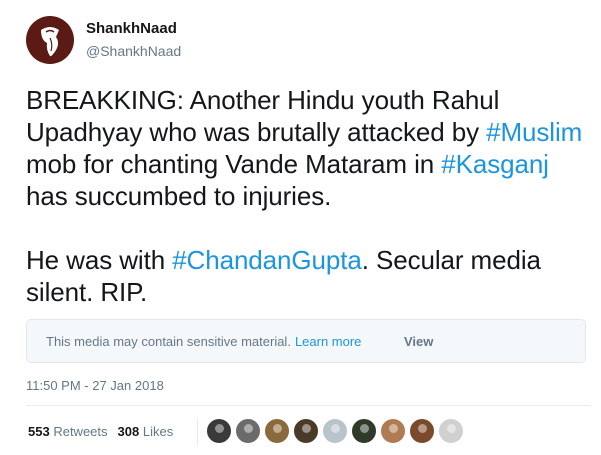 This screenshot has height=455, width=601. I want to click on likes-count: 308, so click(128, 431).